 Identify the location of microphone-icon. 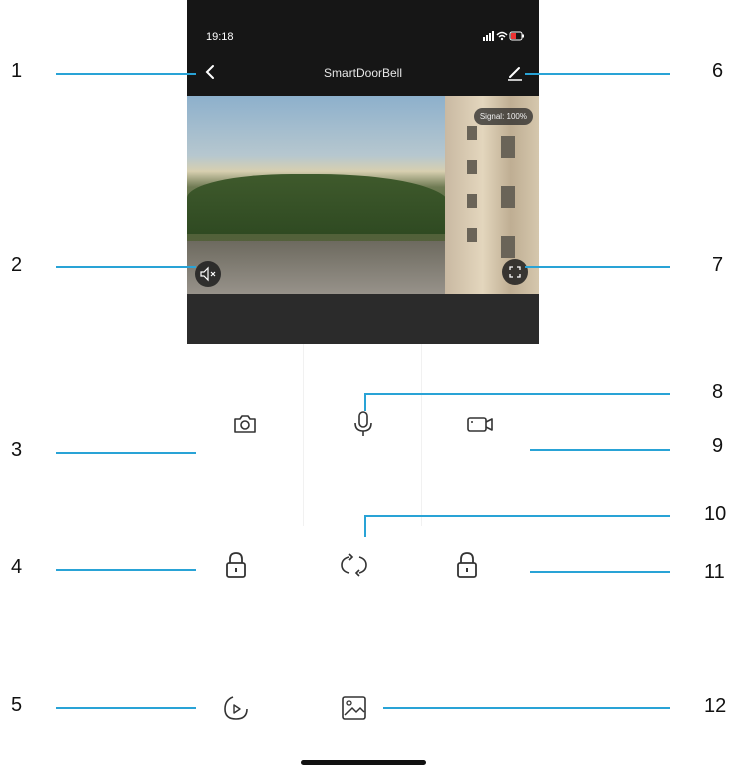
(363, 423).